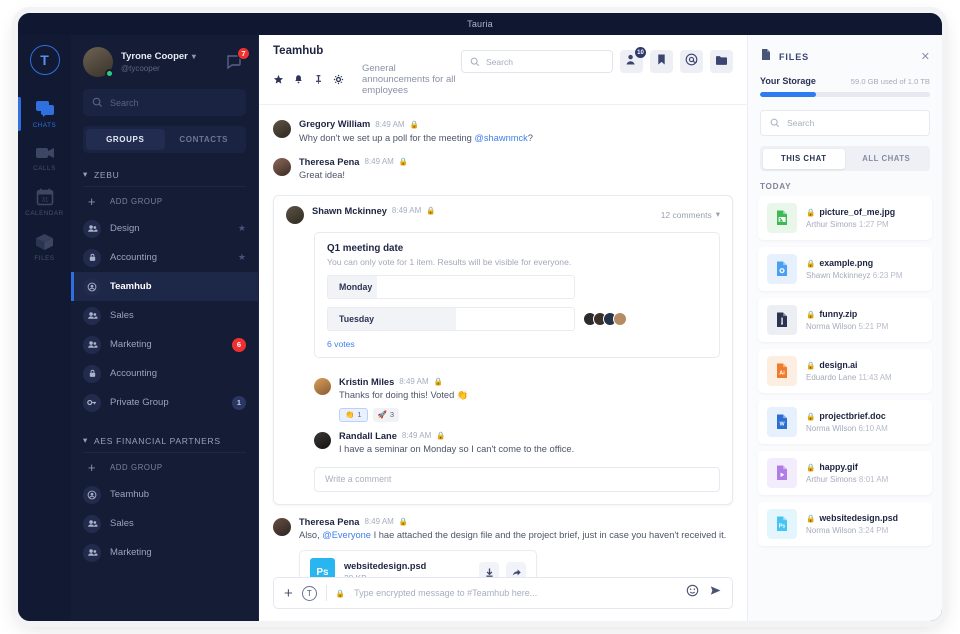  I want to click on comment-input: Write a comment, so click(517, 479).